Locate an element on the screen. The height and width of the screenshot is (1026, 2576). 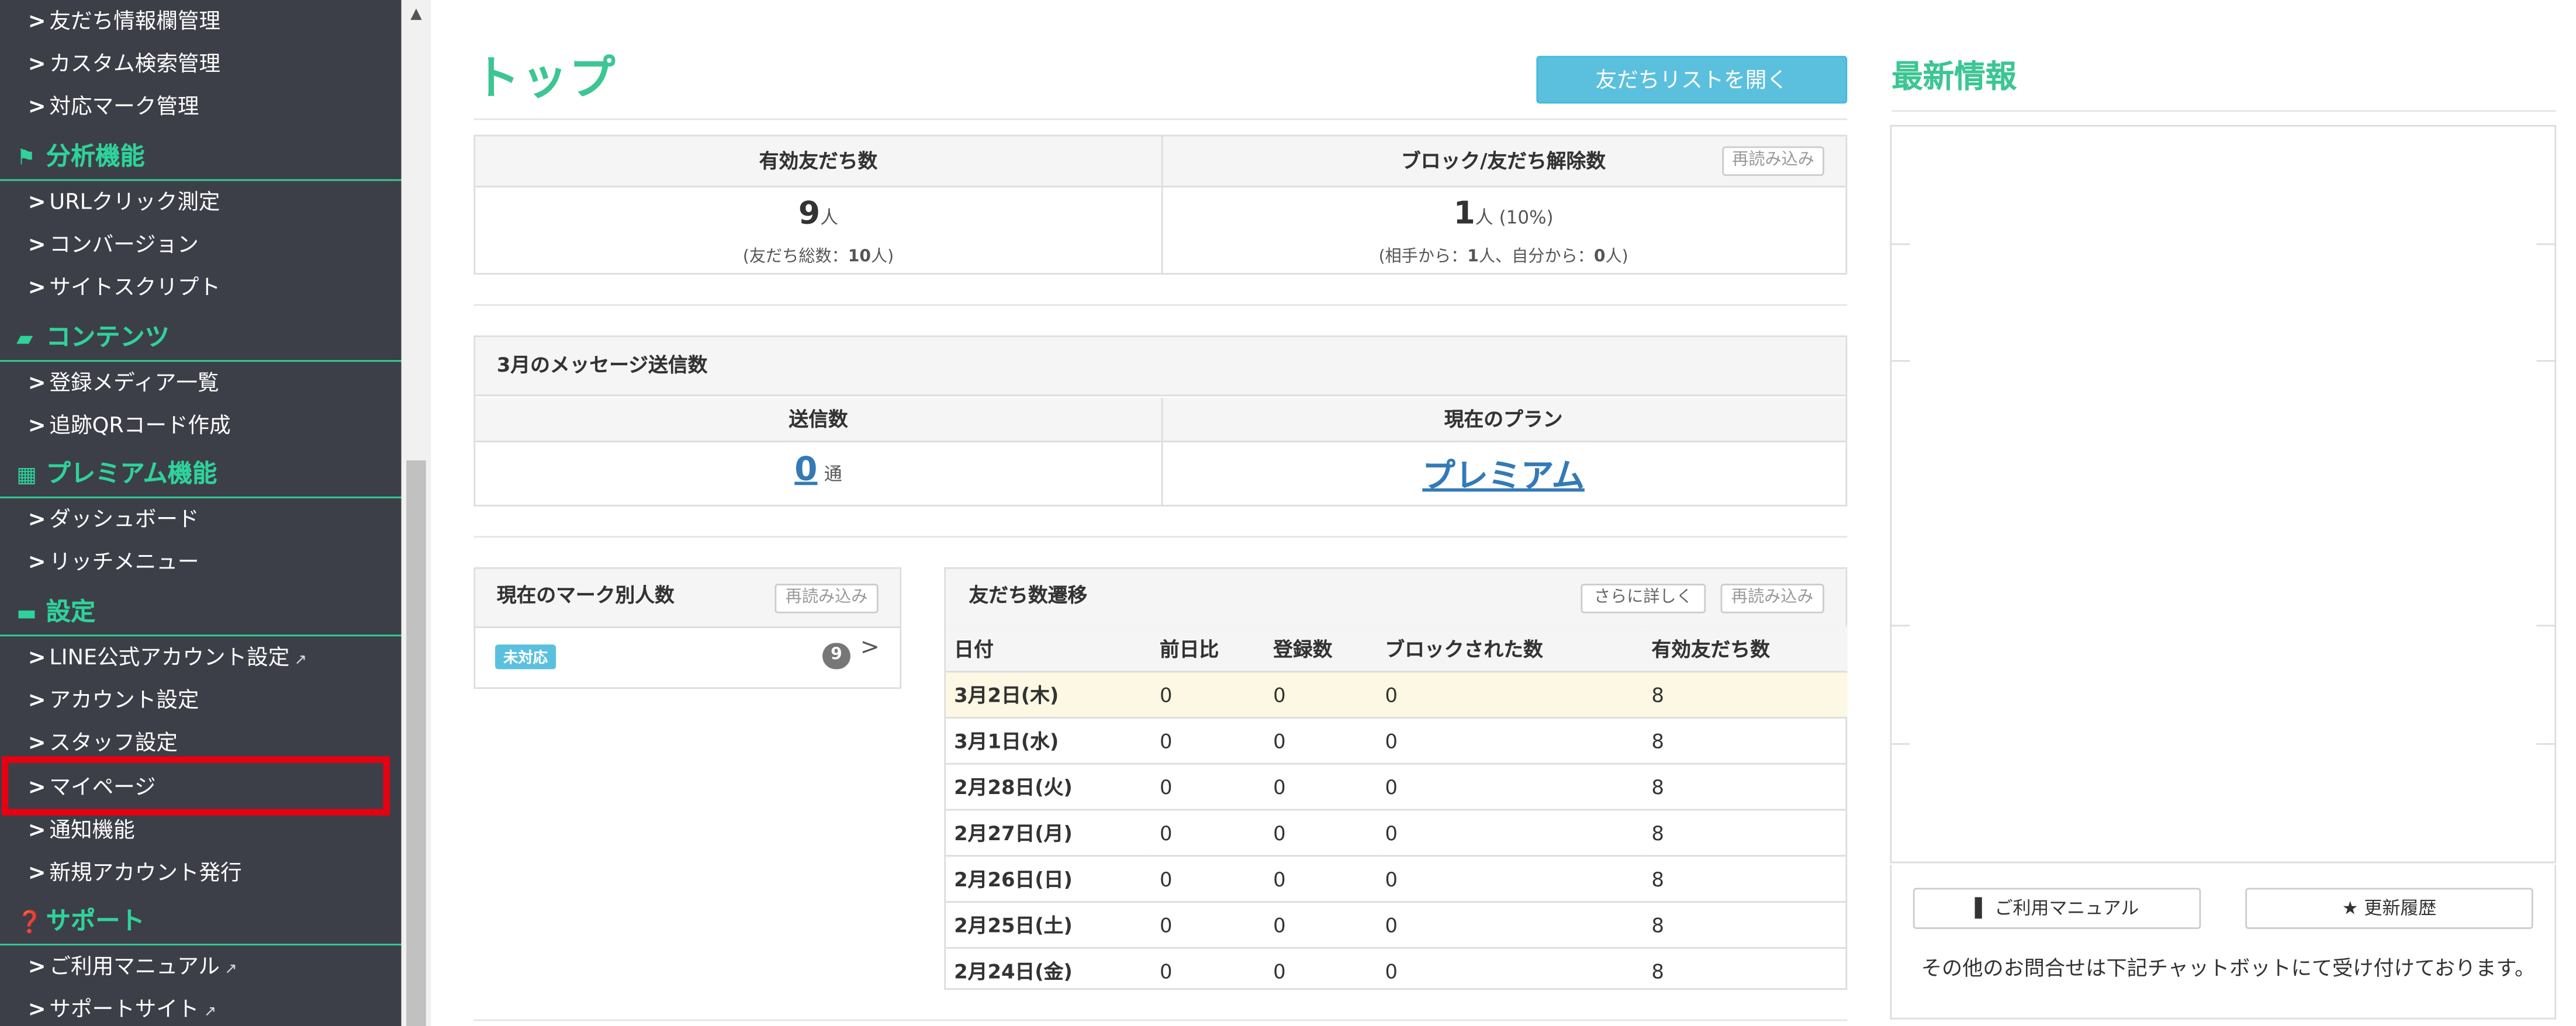
sidebar-item-media-list: > 登録メディア一覧 is located at coordinates (201, 384).